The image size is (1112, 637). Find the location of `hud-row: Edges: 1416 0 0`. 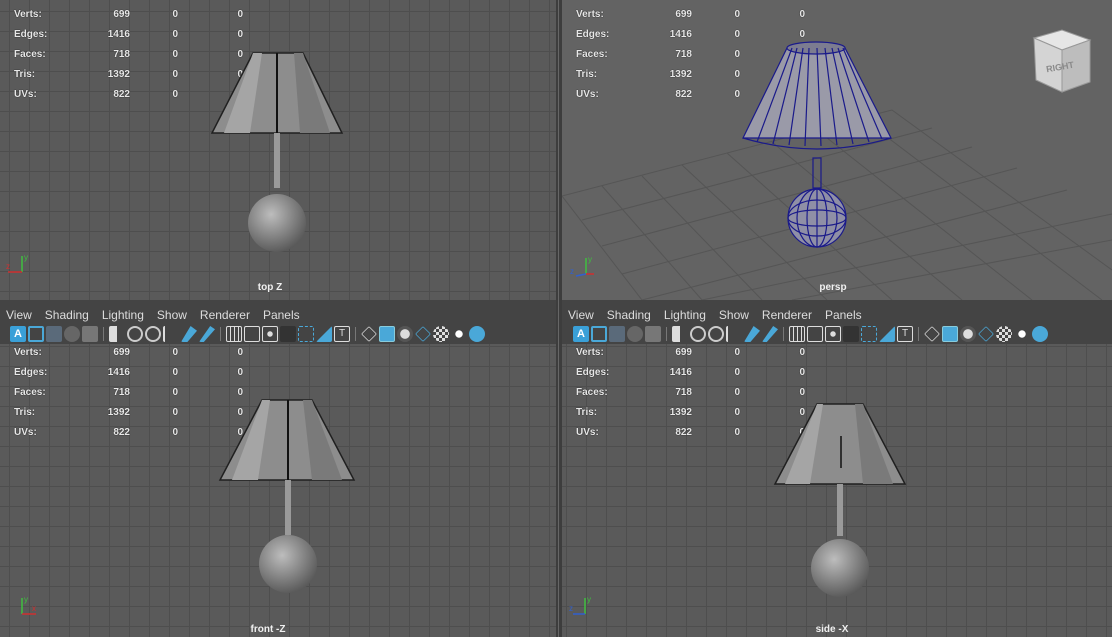

hud-row: Edges: 1416 0 0 is located at coordinates (690, 372).